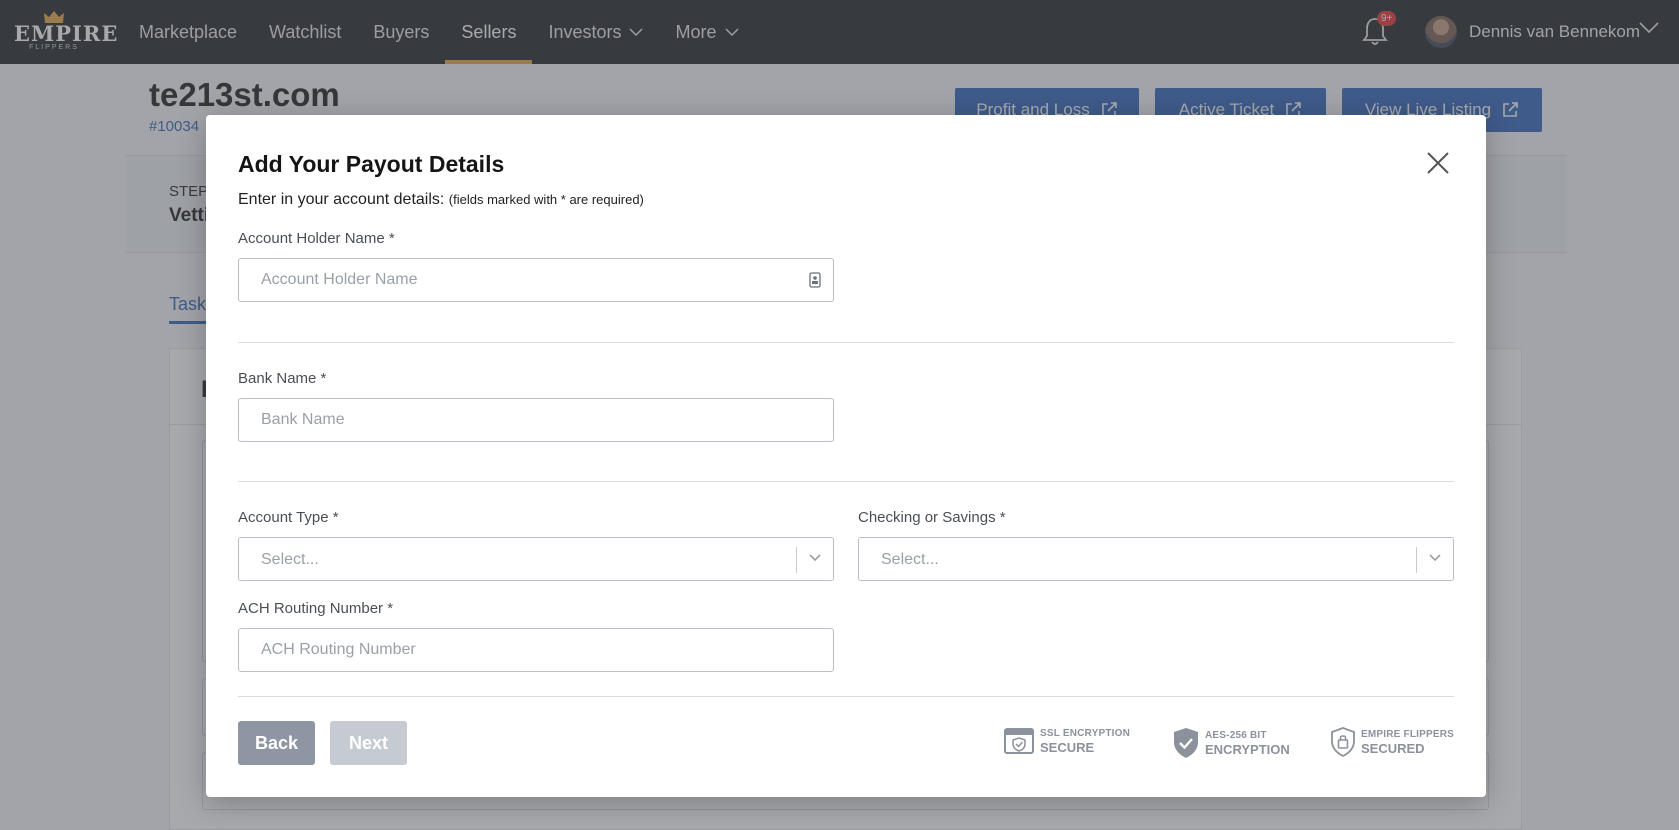 Image resolution: width=1679 pixels, height=830 pixels. I want to click on account-type-label: Account Type *, so click(288, 517).